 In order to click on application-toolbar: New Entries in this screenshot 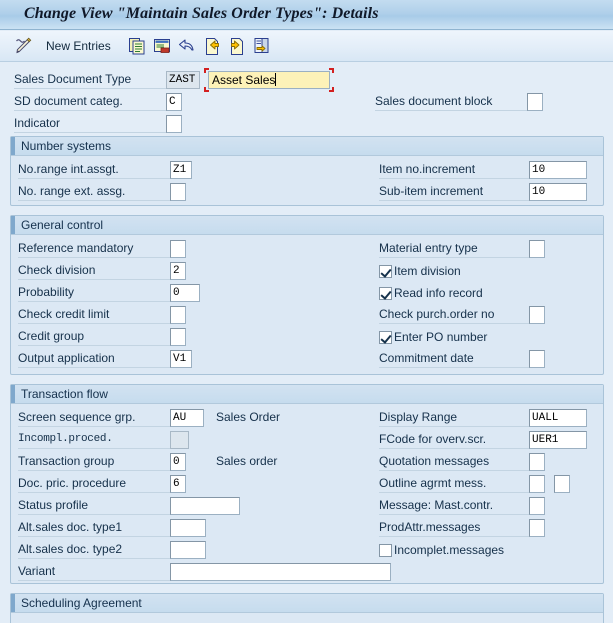, I will do `click(306, 46)`.